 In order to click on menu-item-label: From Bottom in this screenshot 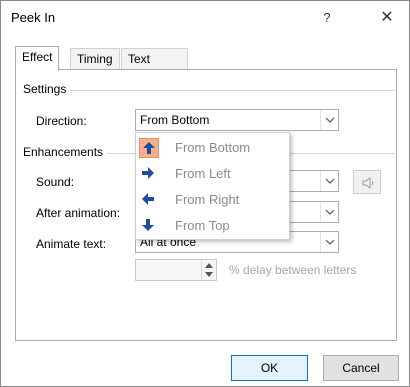, I will do `click(213, 147)`.